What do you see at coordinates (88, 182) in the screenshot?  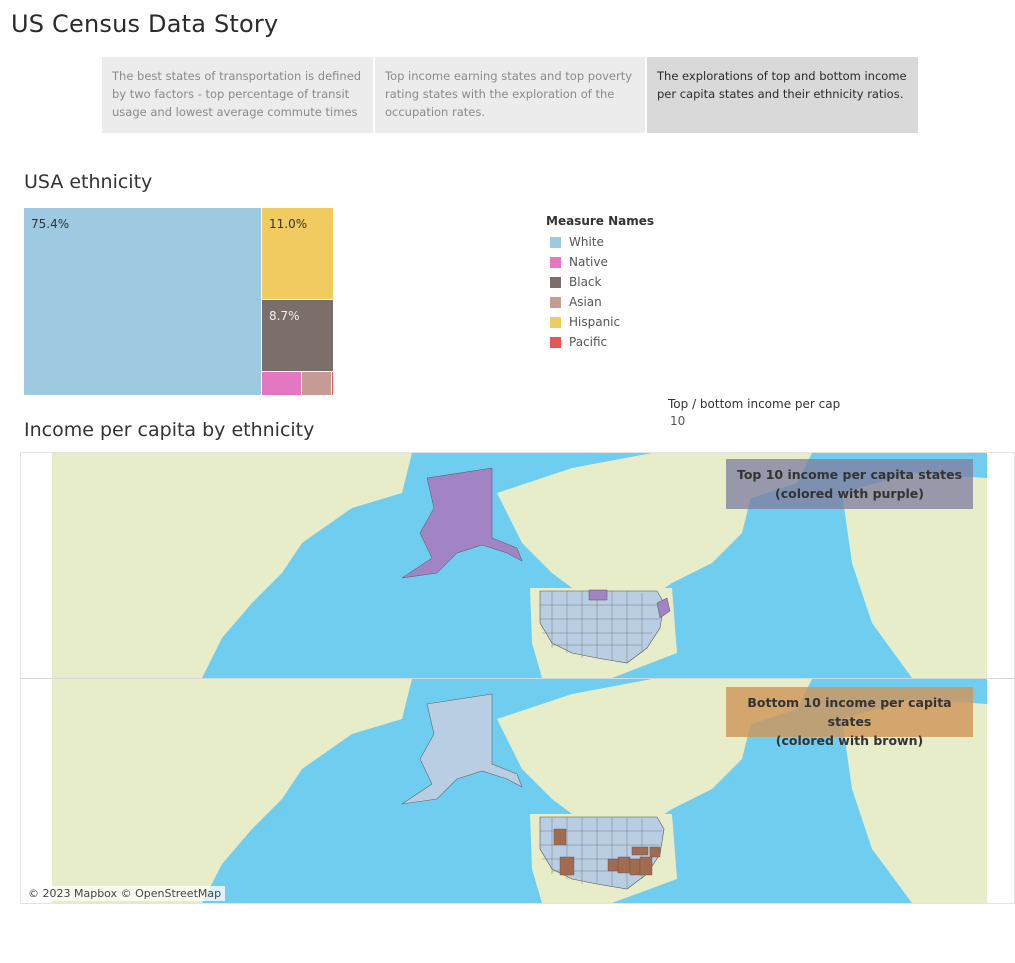 I see `ethnicity-chart-title: USA ethnicity` at bounding box center [88, 182].